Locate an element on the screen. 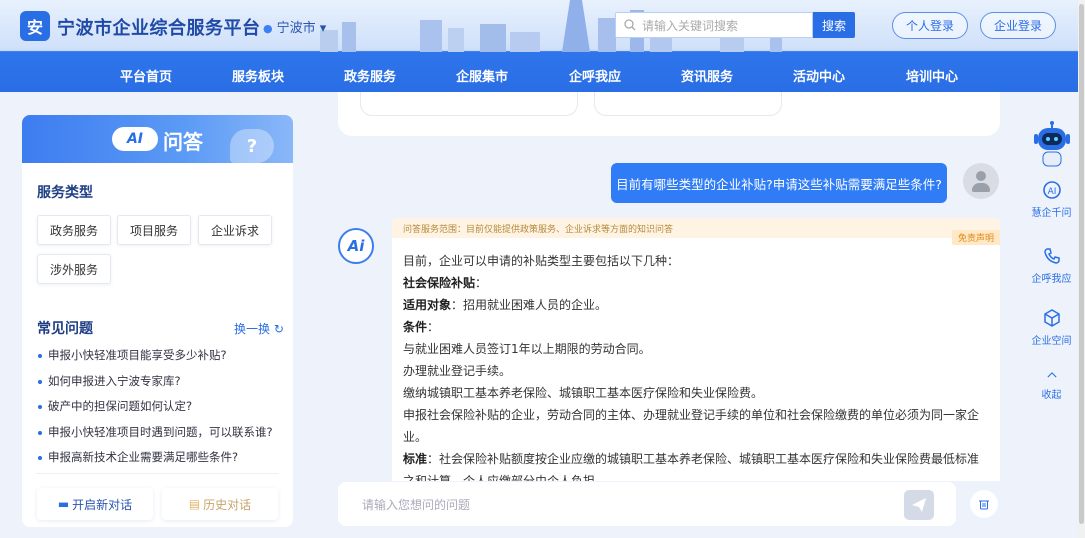 Image resolution: width=1085 pixels, height=538 pixels. cube-icon is located at coordinates (1051, 318).